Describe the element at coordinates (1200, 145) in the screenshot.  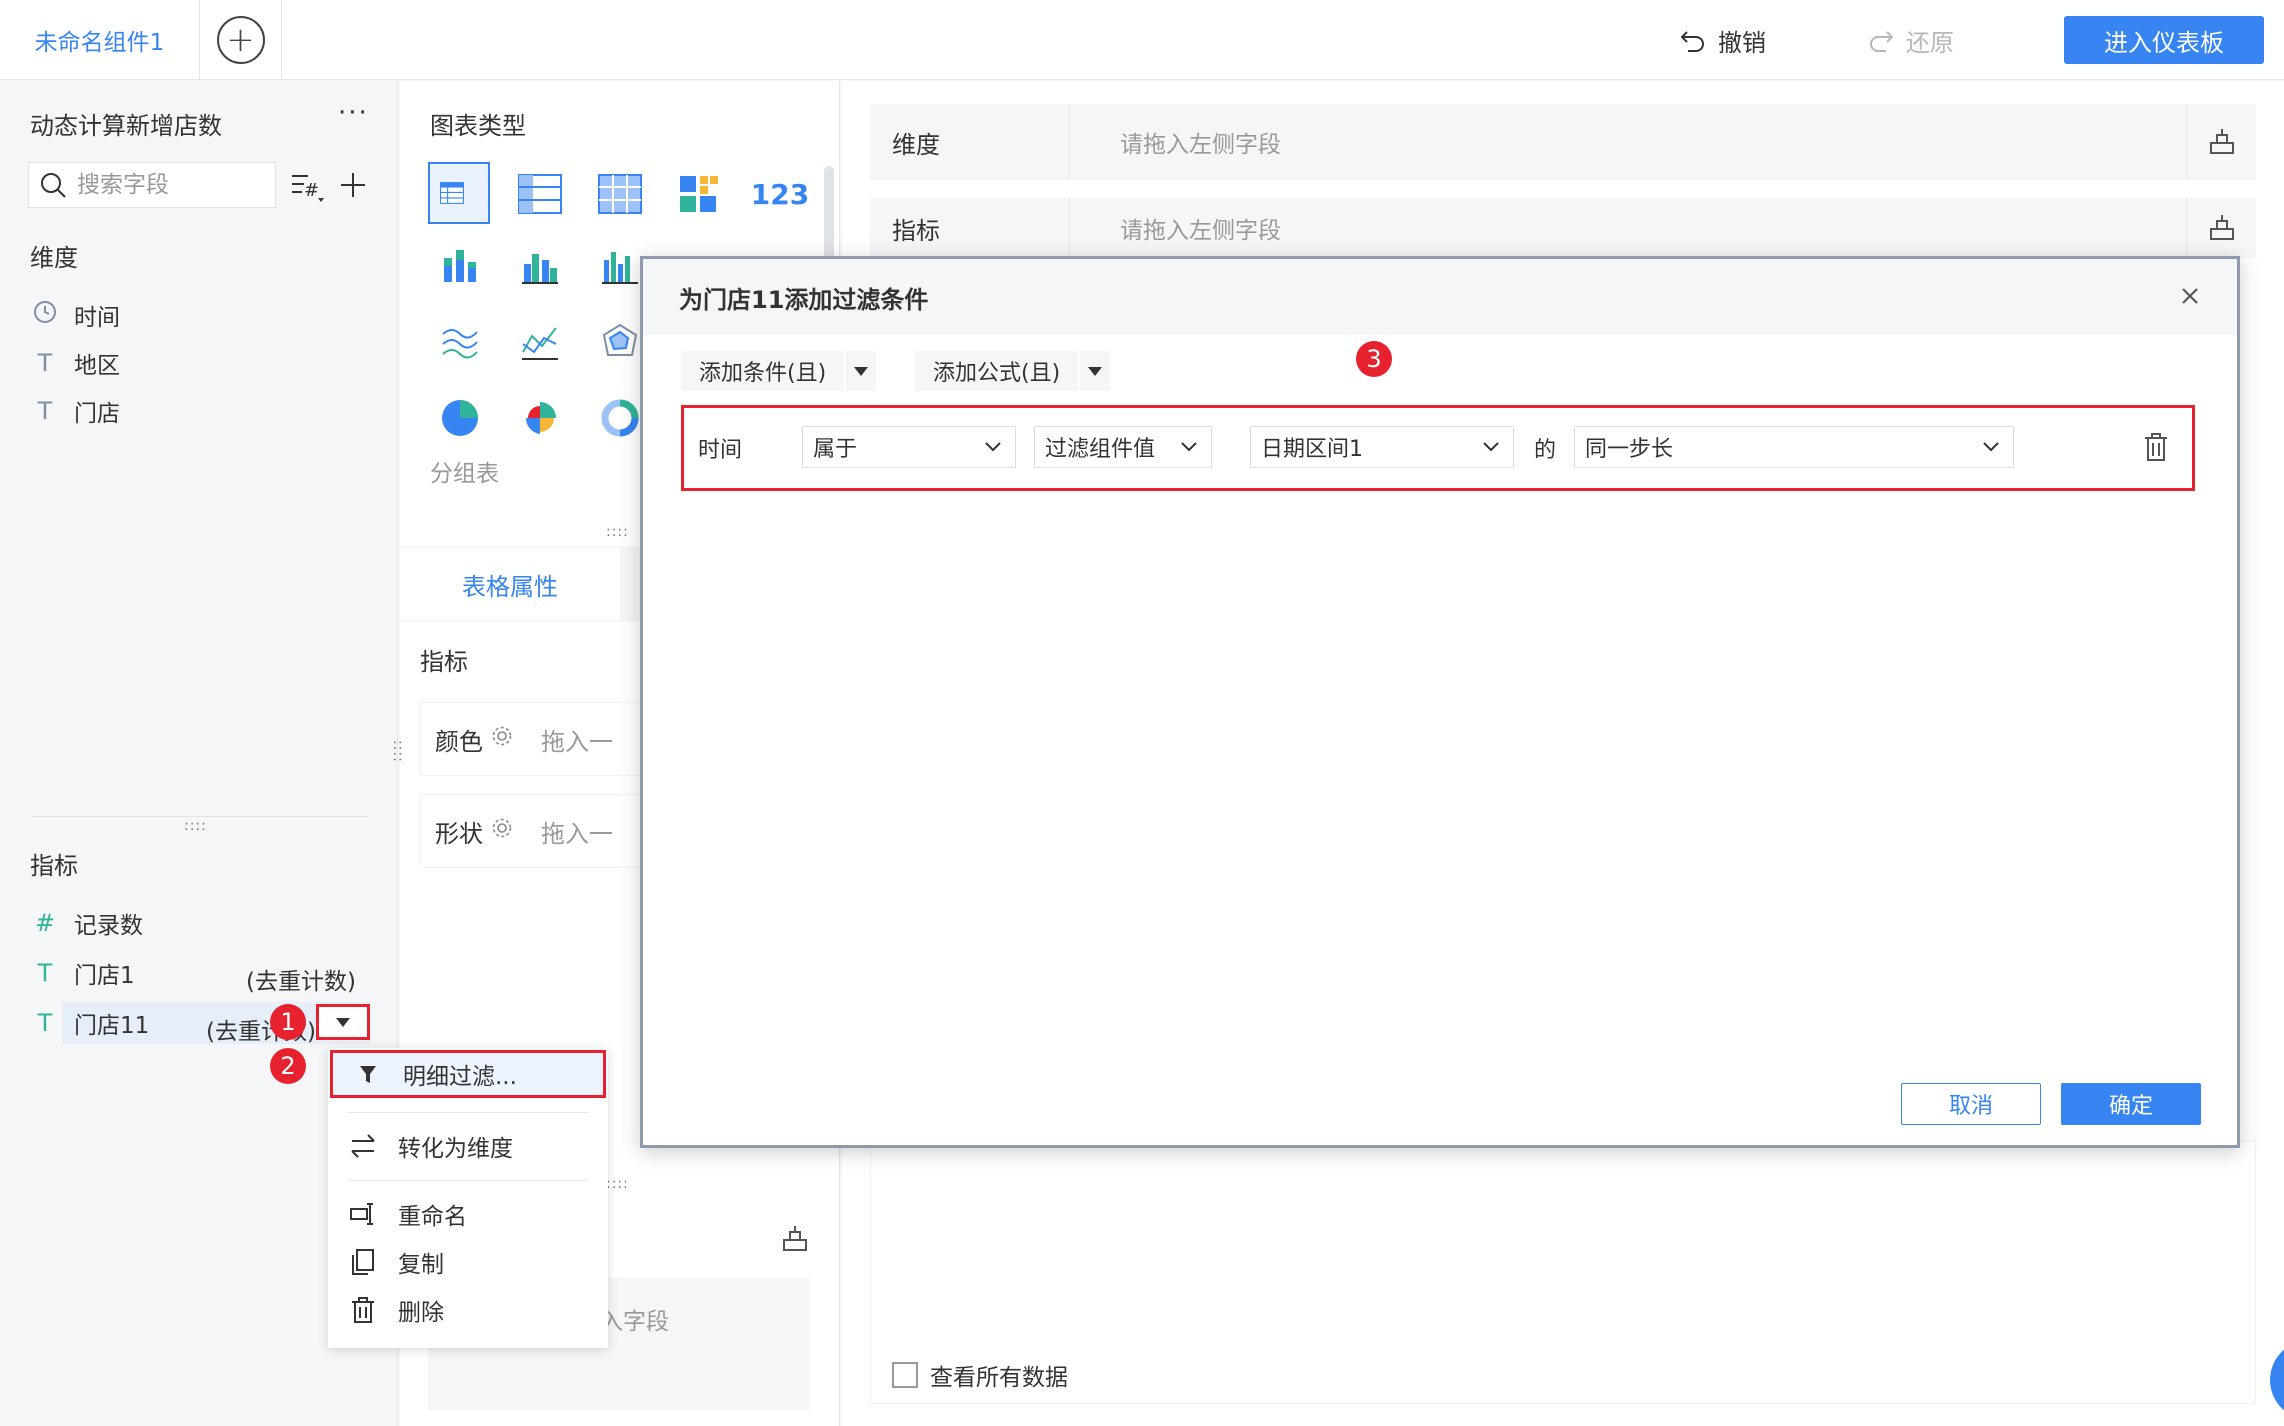
I see `dimension-drop-placeholder: 请拖入左侧字段` at that location.